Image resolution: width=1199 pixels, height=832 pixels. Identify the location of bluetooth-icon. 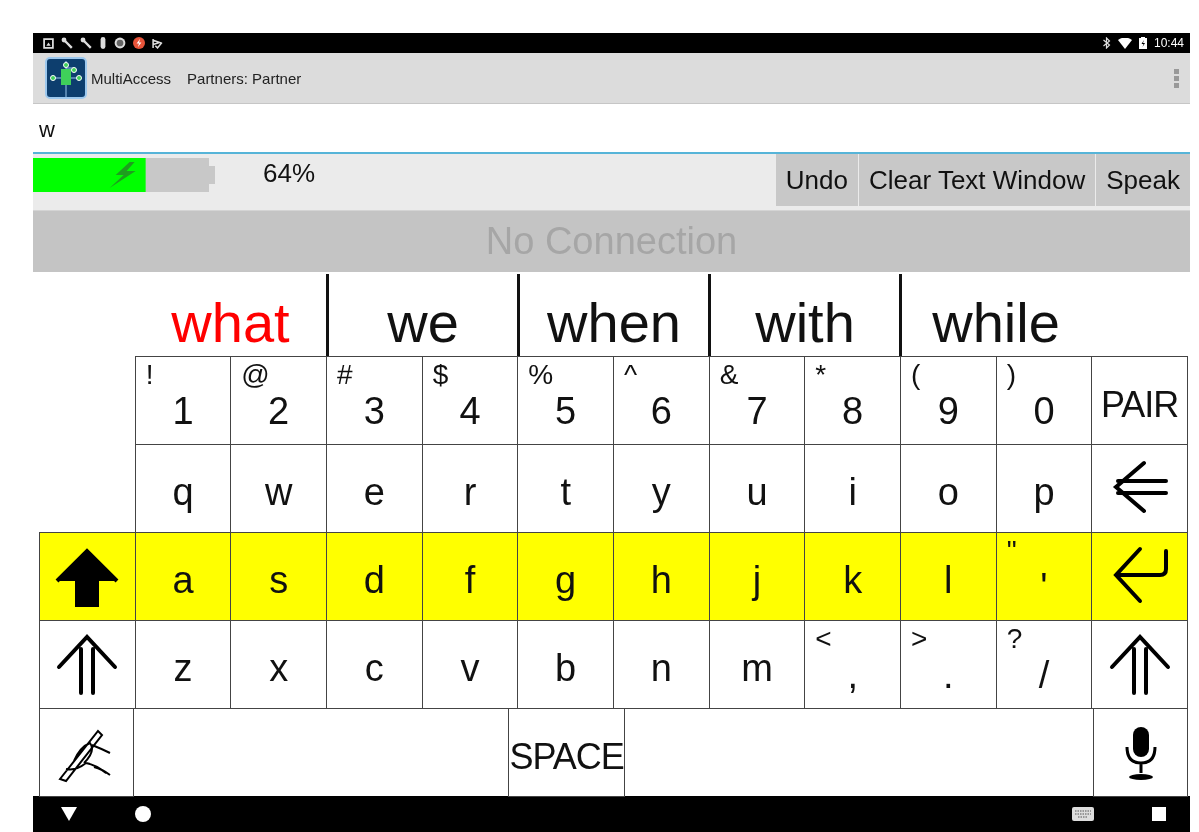
(1106, 43).